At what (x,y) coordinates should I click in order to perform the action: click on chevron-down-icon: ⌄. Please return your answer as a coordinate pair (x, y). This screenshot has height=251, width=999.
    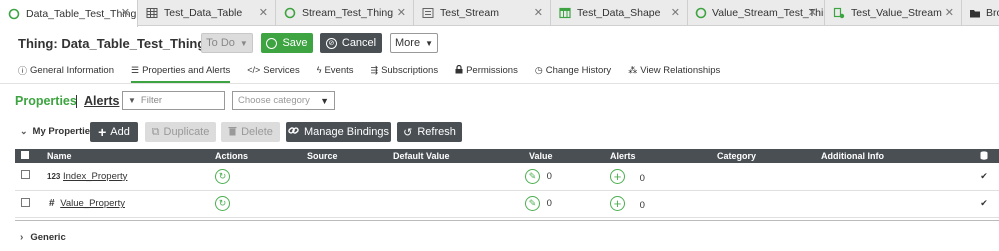
    Looking at the image, I should click on (24, 131).